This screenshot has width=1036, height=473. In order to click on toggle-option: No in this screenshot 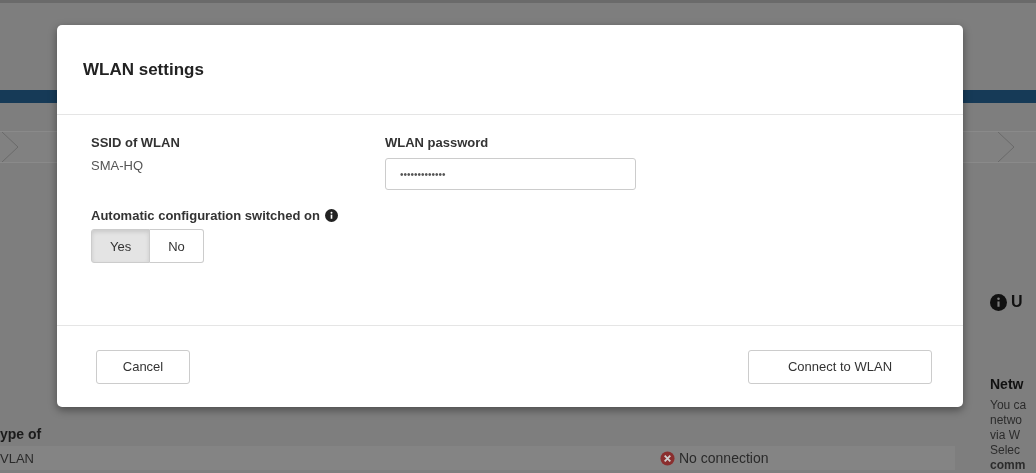, I will do `click(177, 246)`.